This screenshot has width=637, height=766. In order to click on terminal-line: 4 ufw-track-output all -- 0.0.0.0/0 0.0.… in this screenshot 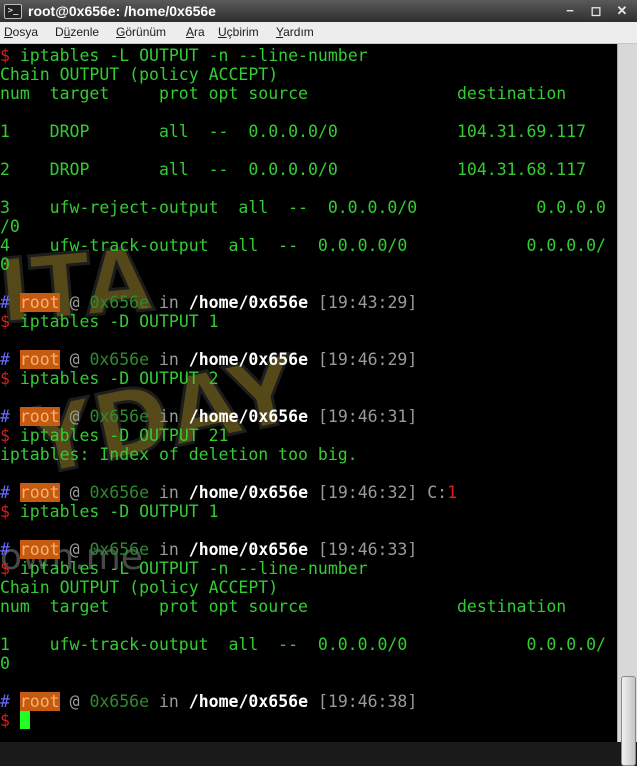, I will do `click(303, 245)`.